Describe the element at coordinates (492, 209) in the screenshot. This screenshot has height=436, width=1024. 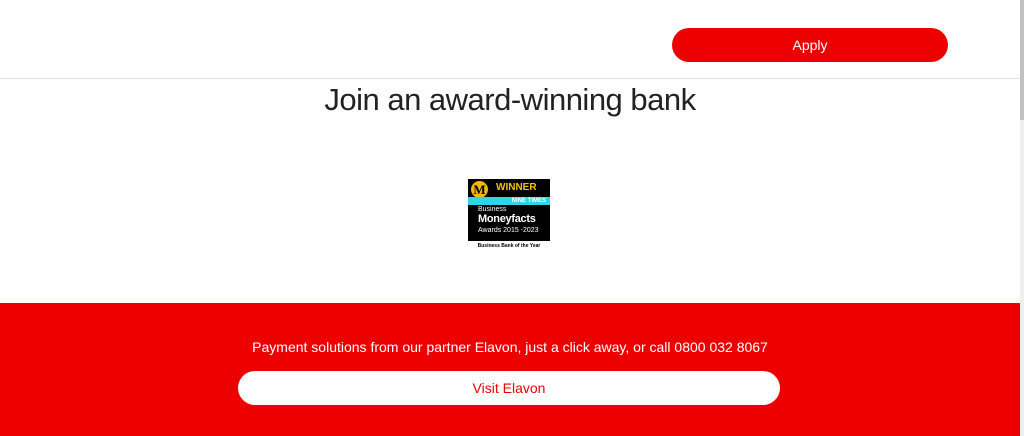
I see `award-business-label: Business` at that location.